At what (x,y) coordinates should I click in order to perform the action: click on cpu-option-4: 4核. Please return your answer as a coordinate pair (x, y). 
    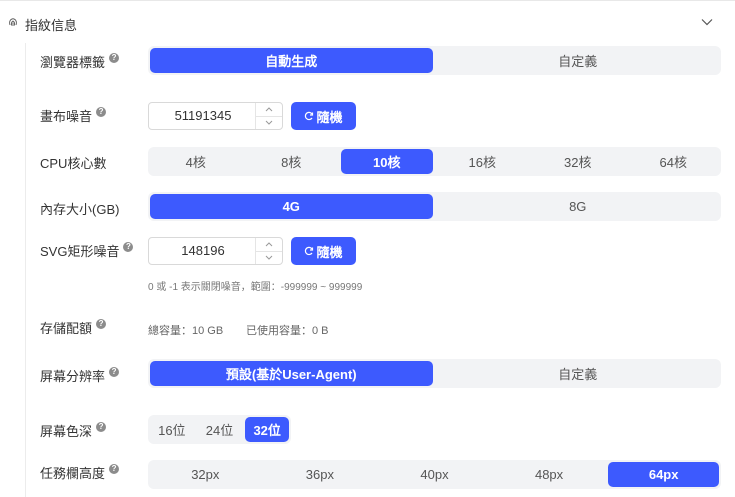
    Looking at the image, I should click on (196, 161).